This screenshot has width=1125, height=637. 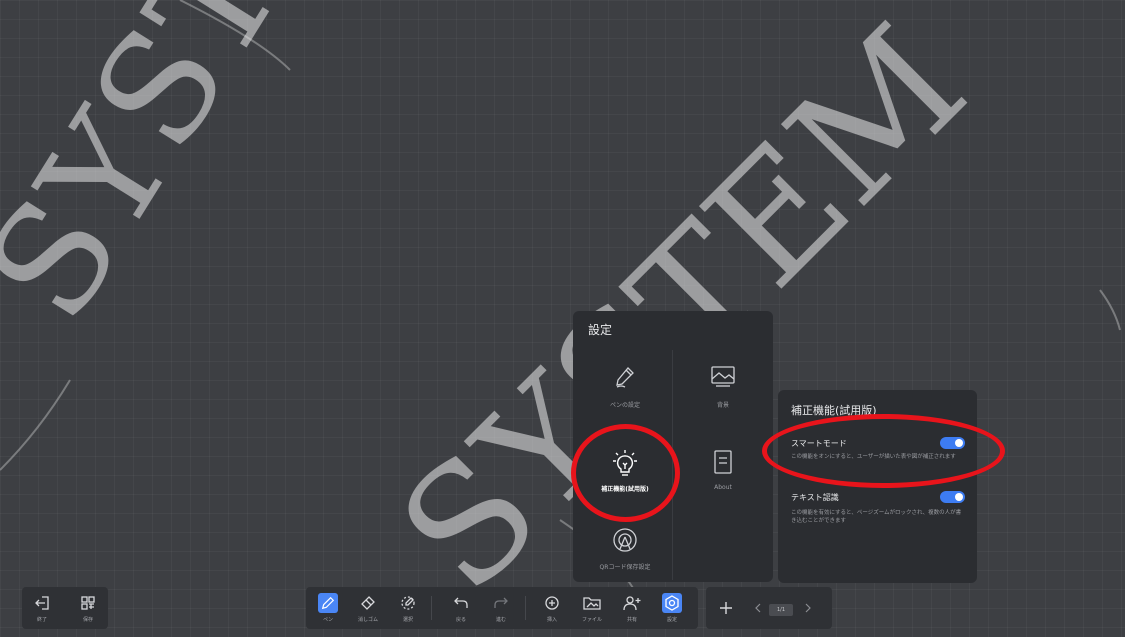 I want to click on qr-broadcast-icon, so click(x=625, y=540).